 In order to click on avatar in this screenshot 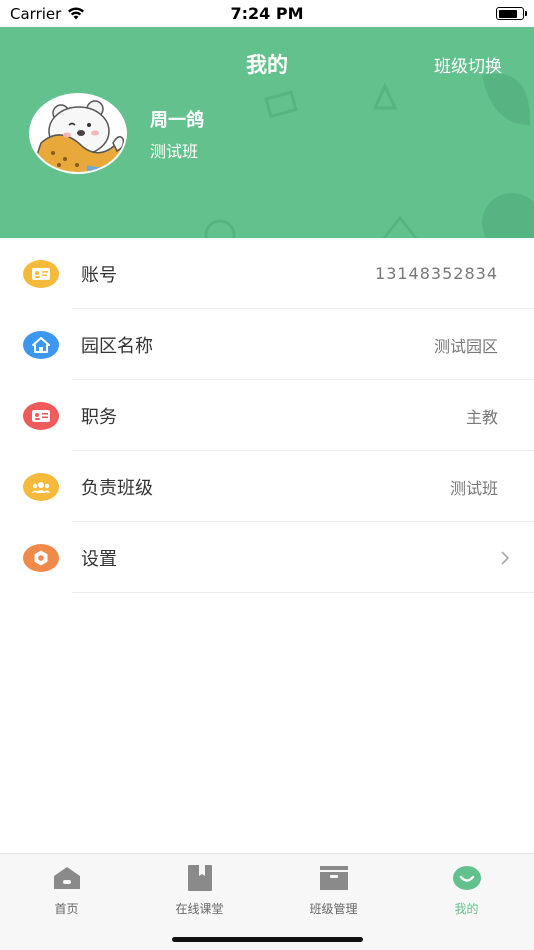, I will do `click(78, 133)`.